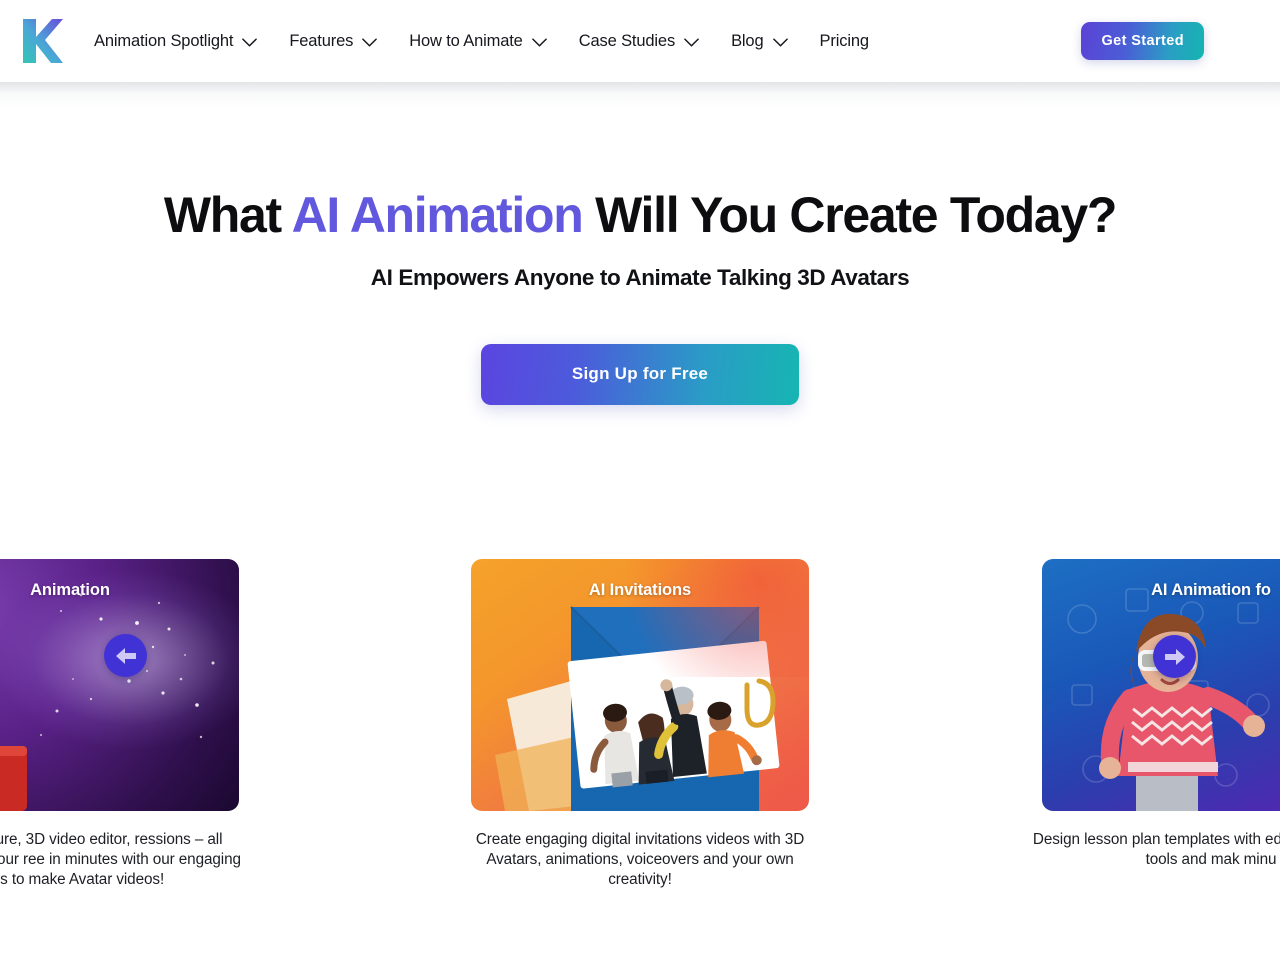 The height and width of the screenshot is (960, 1280). I want to click on logo-k-icon, so click(43, 41).